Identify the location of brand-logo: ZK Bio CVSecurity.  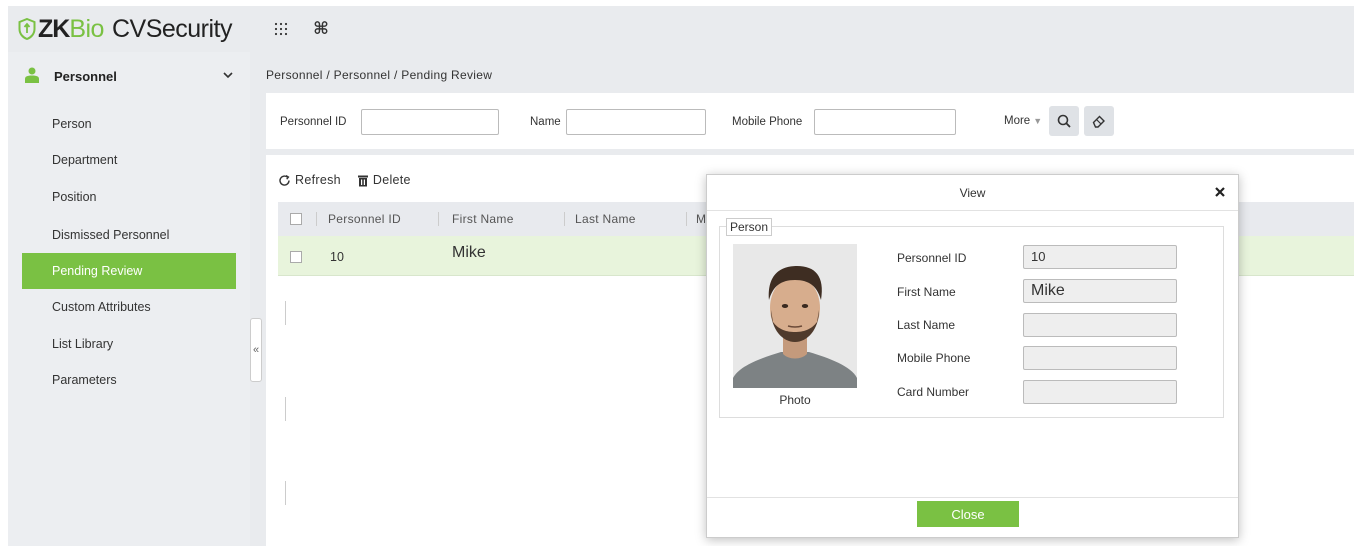
(125, 29).